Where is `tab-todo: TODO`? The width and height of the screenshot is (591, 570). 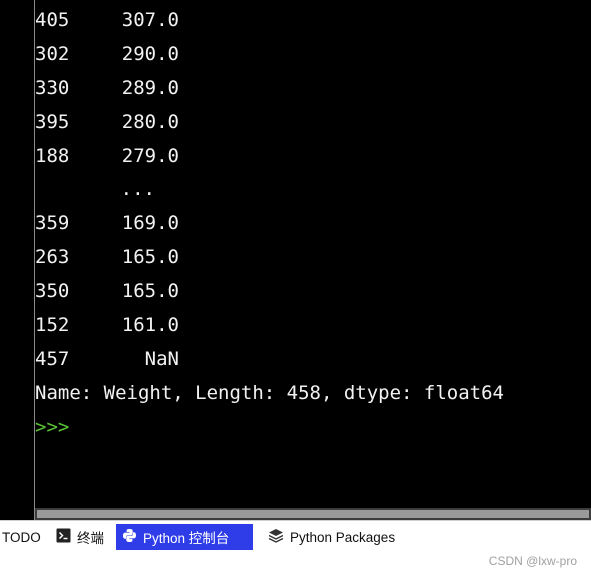 tab-todo: TODO is located at coordinates (23, 537).